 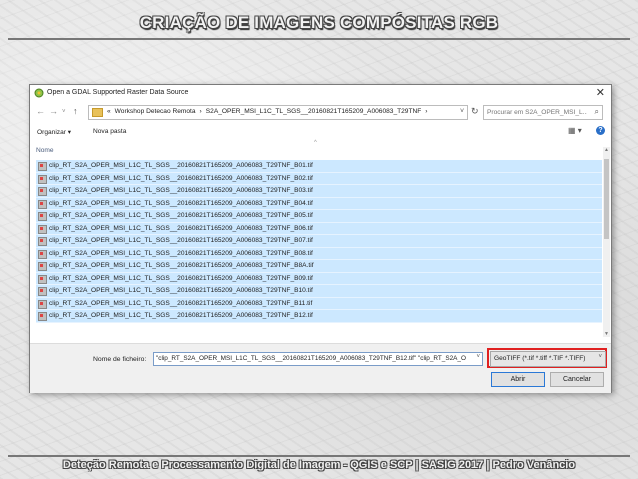 I want to click on title-divider, so click(x=319, y=39).